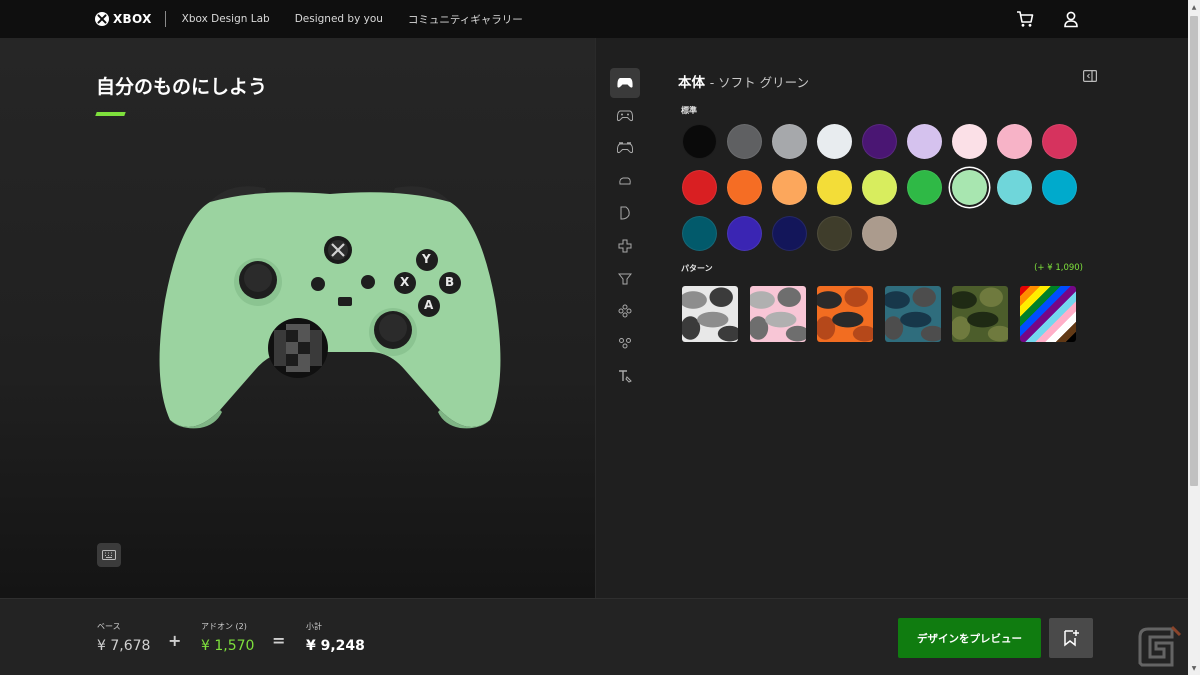 This screenshot has height=675, width=1200. Describe the element at coordinates (879, 187) in the screenshot. I see `color-swatch-lime` at that location.